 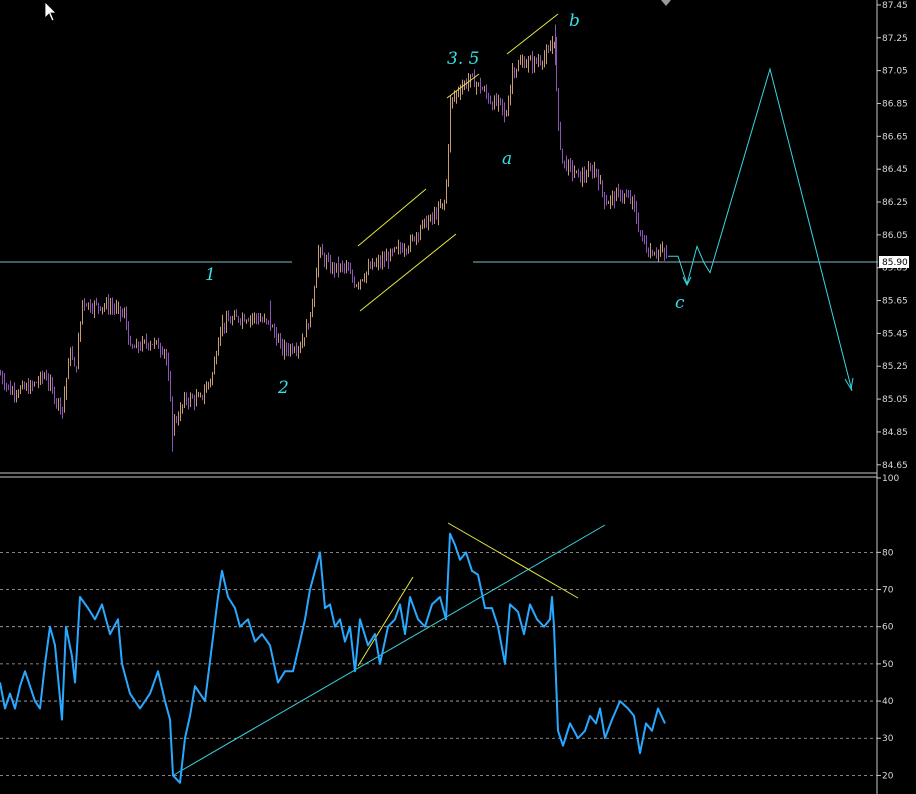 What do you see at coordinates (895, 39) in the screenshot?
I see `price-tick-label: 87.25` at bounding box center [895, 39].